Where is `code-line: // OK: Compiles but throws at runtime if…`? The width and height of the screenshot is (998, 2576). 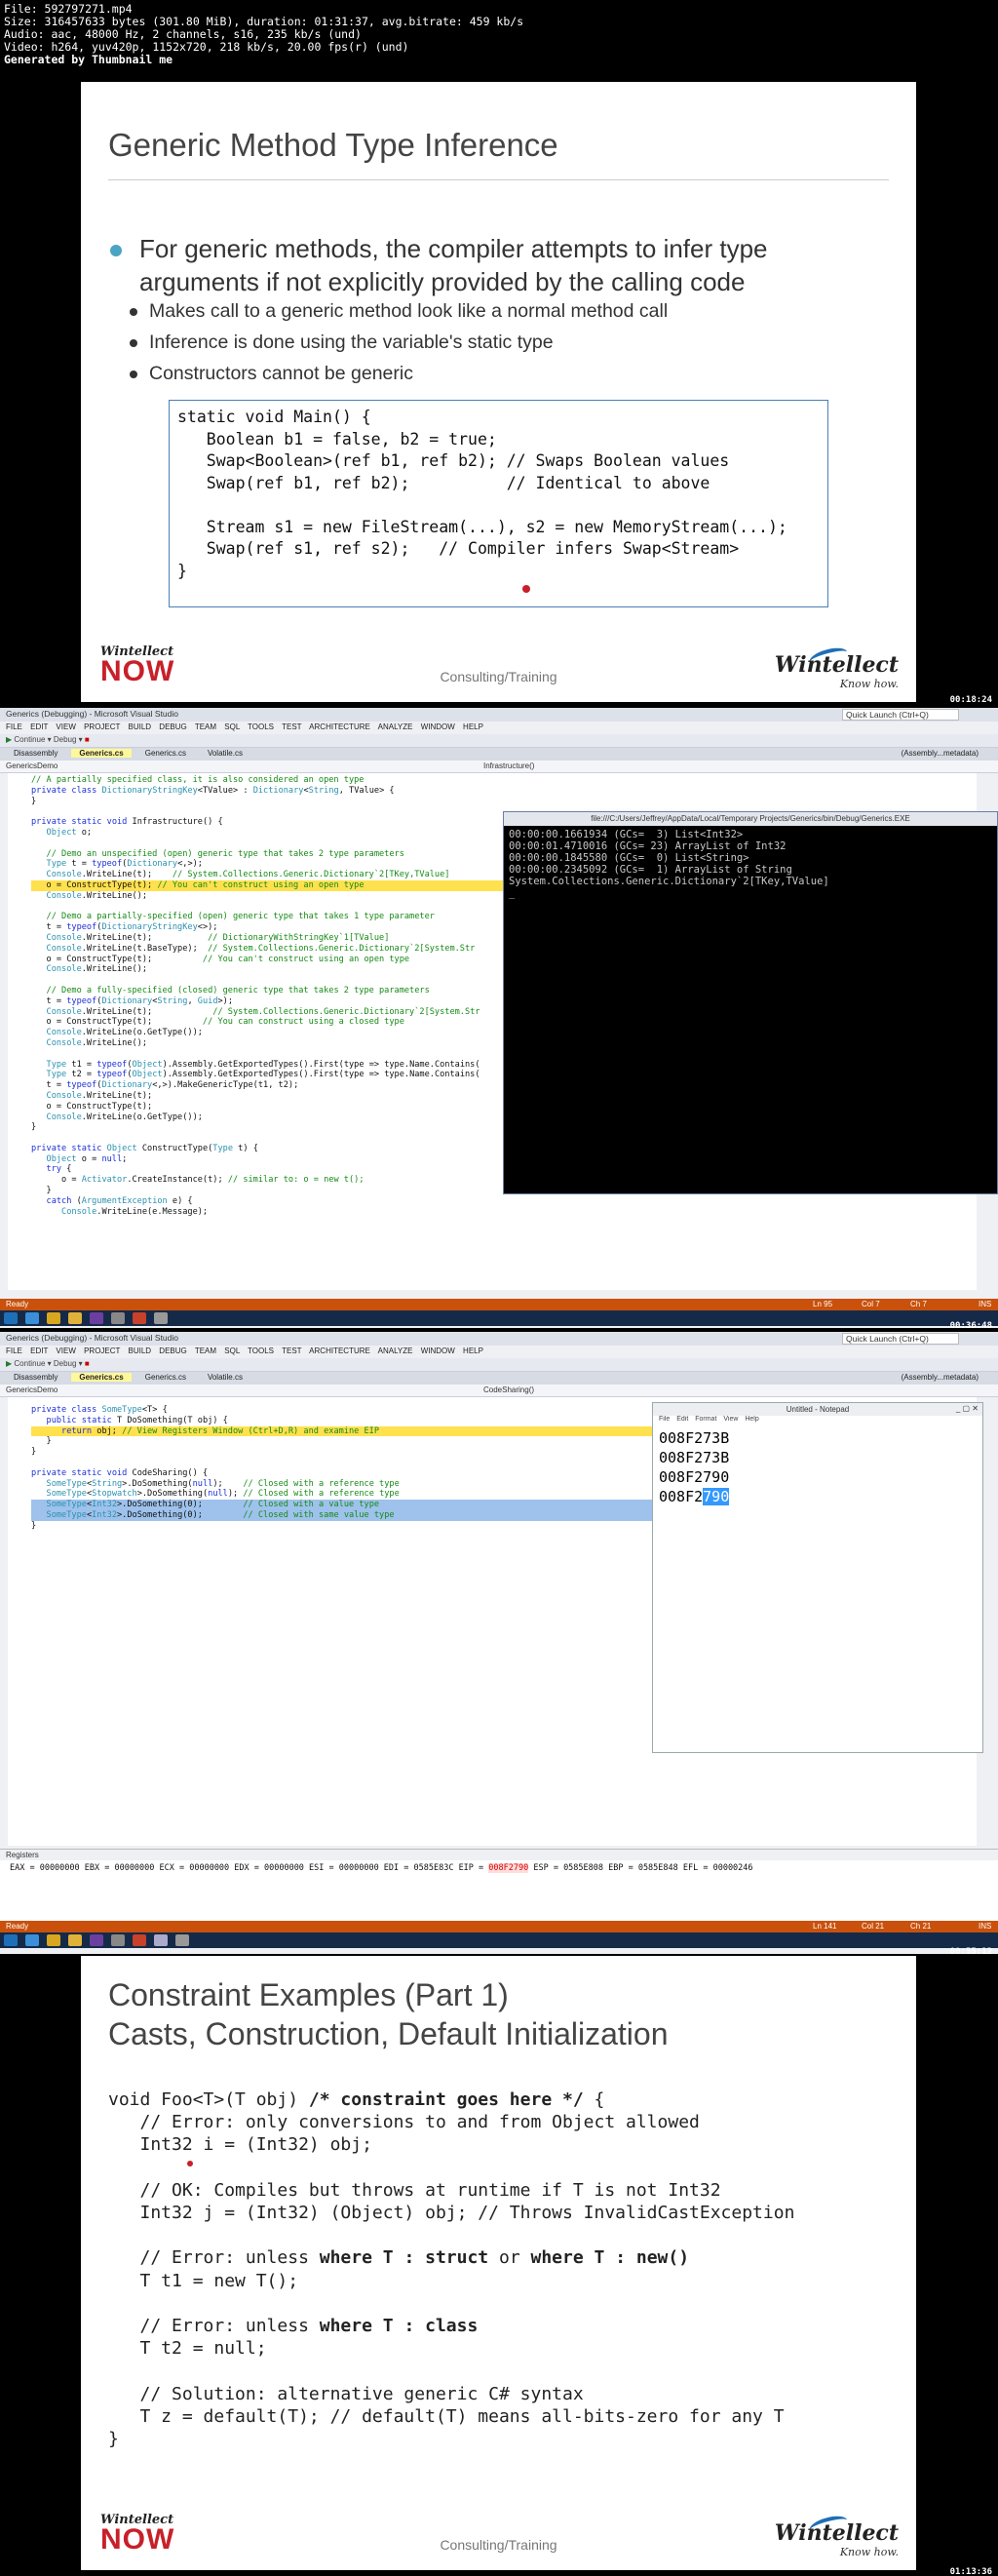 code-line: // OK: Compiles but throws at runtime if… is located at coordinates (414, 2190).